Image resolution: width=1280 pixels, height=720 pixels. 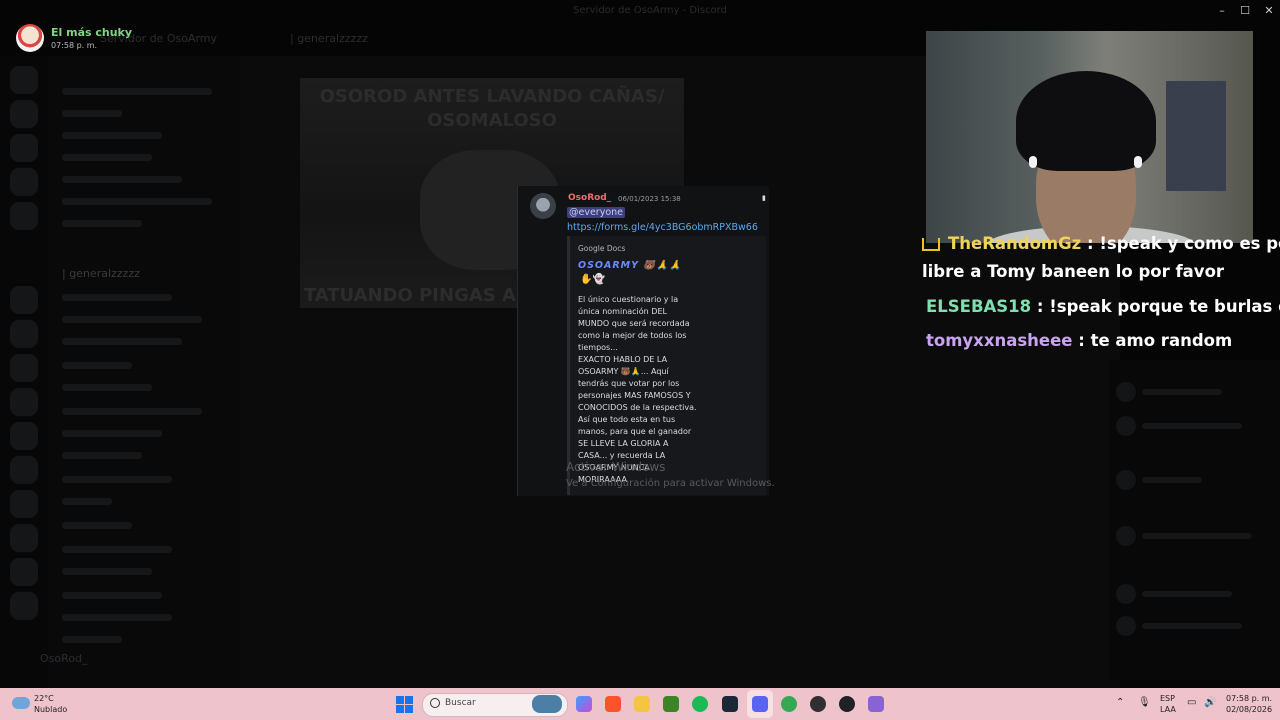 What do you see at coordinates (404, 704) in the screenshot?
I see `windows-start-icon` at bounding box center [404, 704].